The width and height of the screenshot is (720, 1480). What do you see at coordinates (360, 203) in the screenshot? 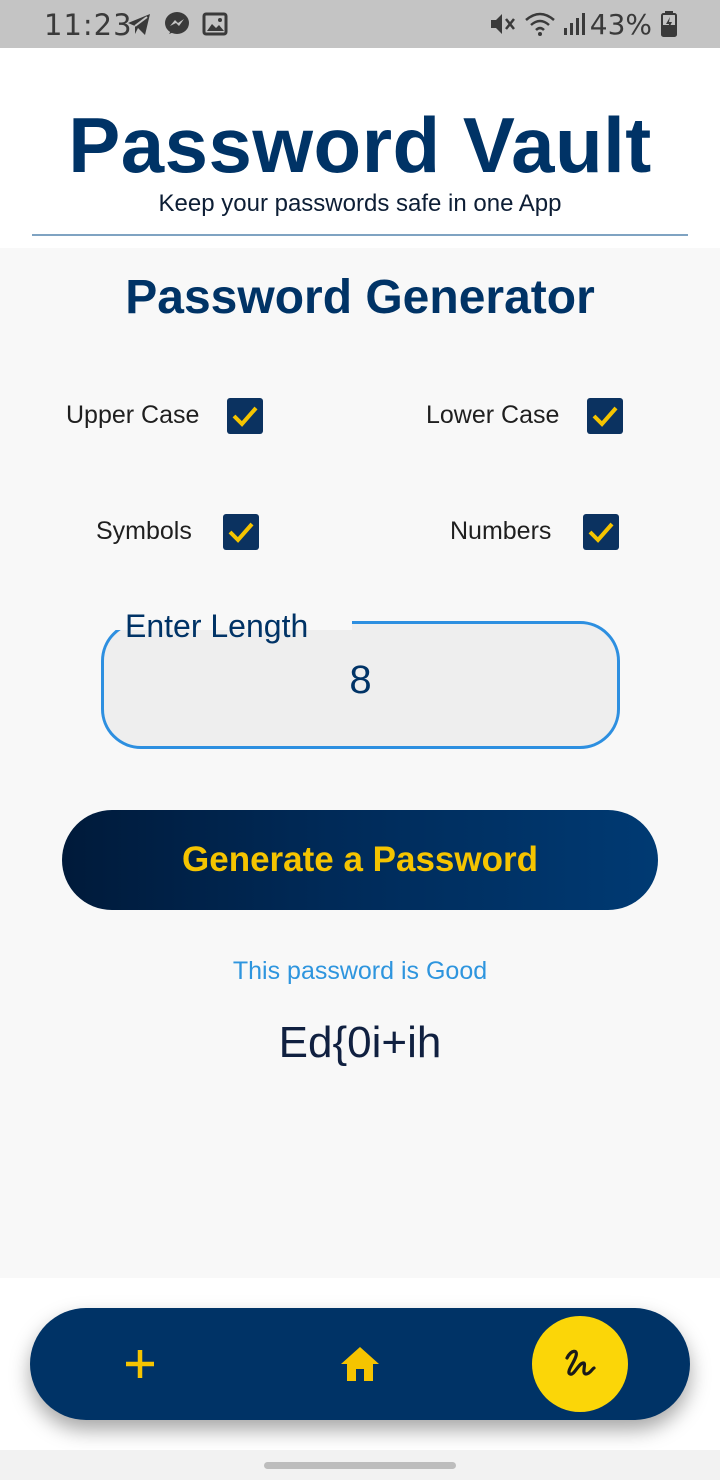
I see `app-subtitle: Keep your passwords safe in one App` at bounding box center [360, 203].